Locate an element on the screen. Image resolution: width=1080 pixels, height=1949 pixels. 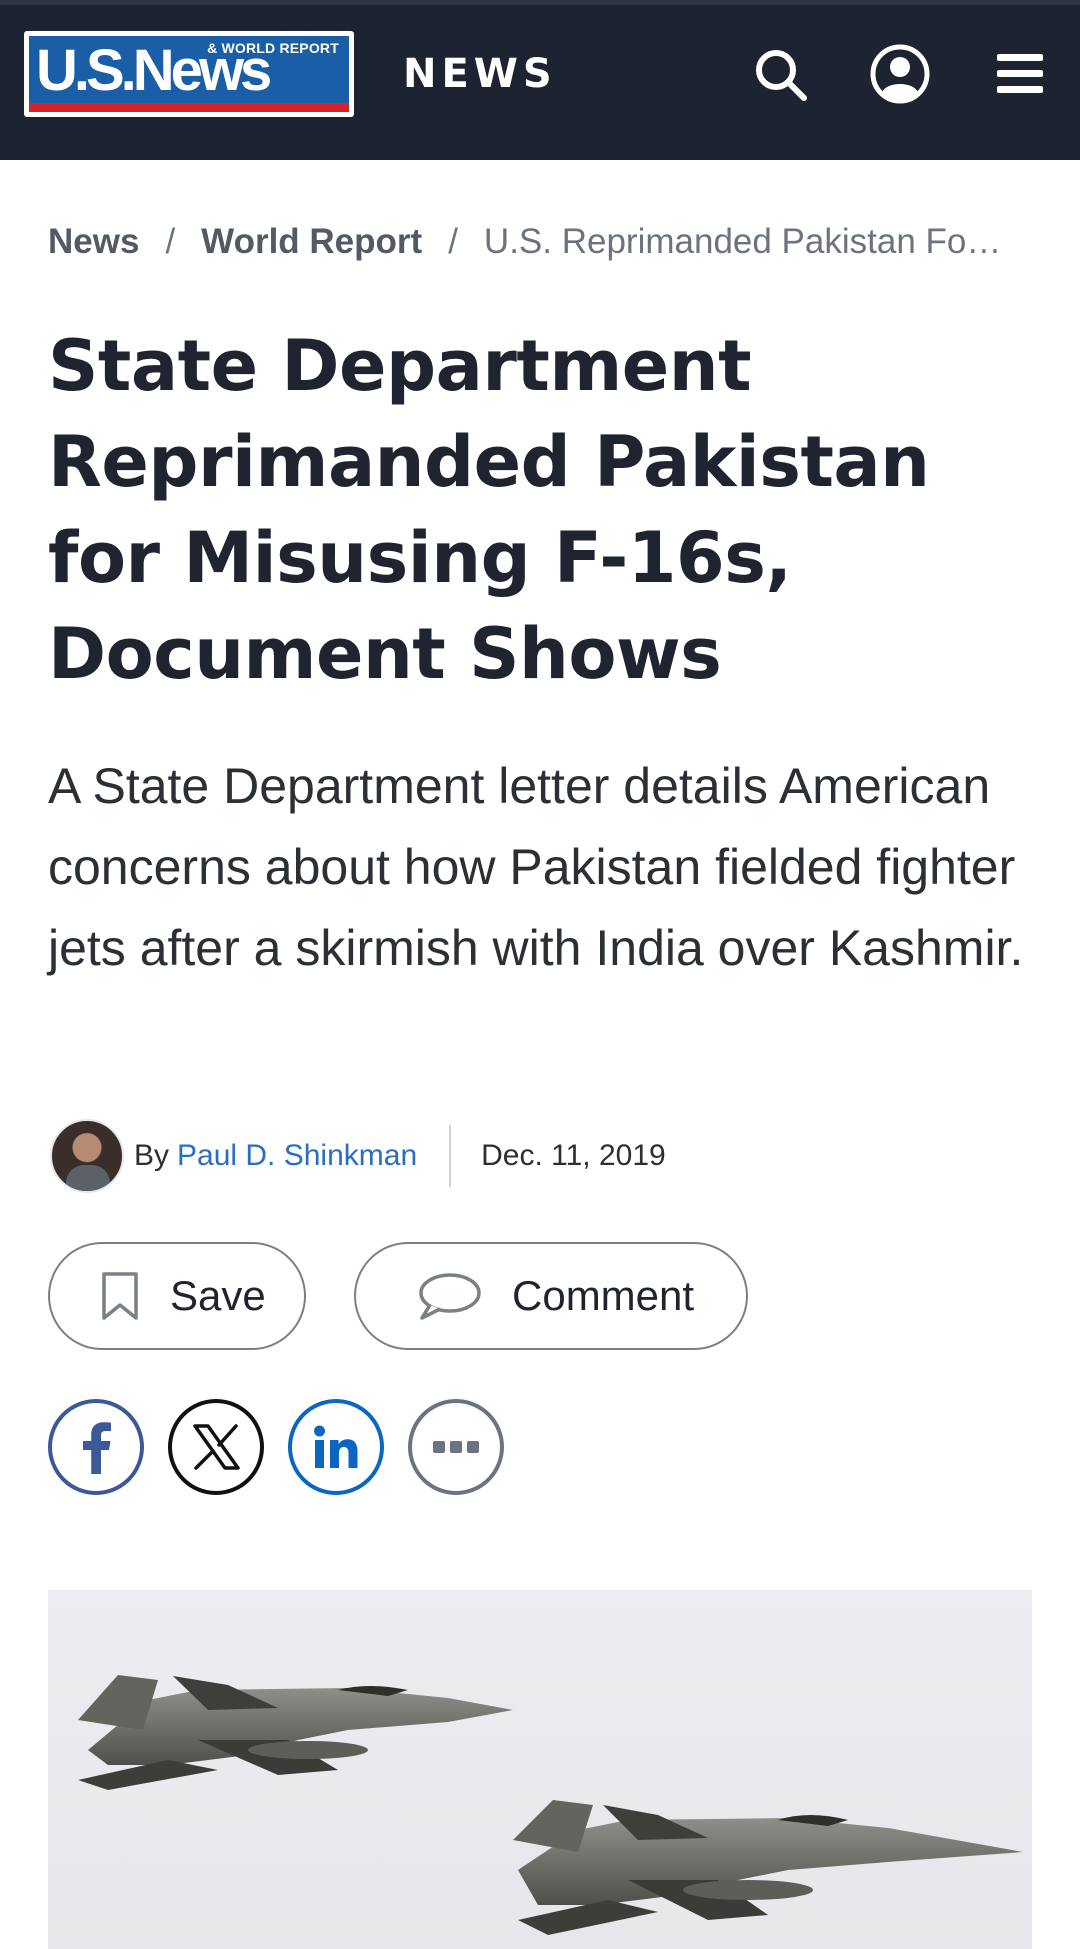
comment-icon is located at coordinates (449, 1296).